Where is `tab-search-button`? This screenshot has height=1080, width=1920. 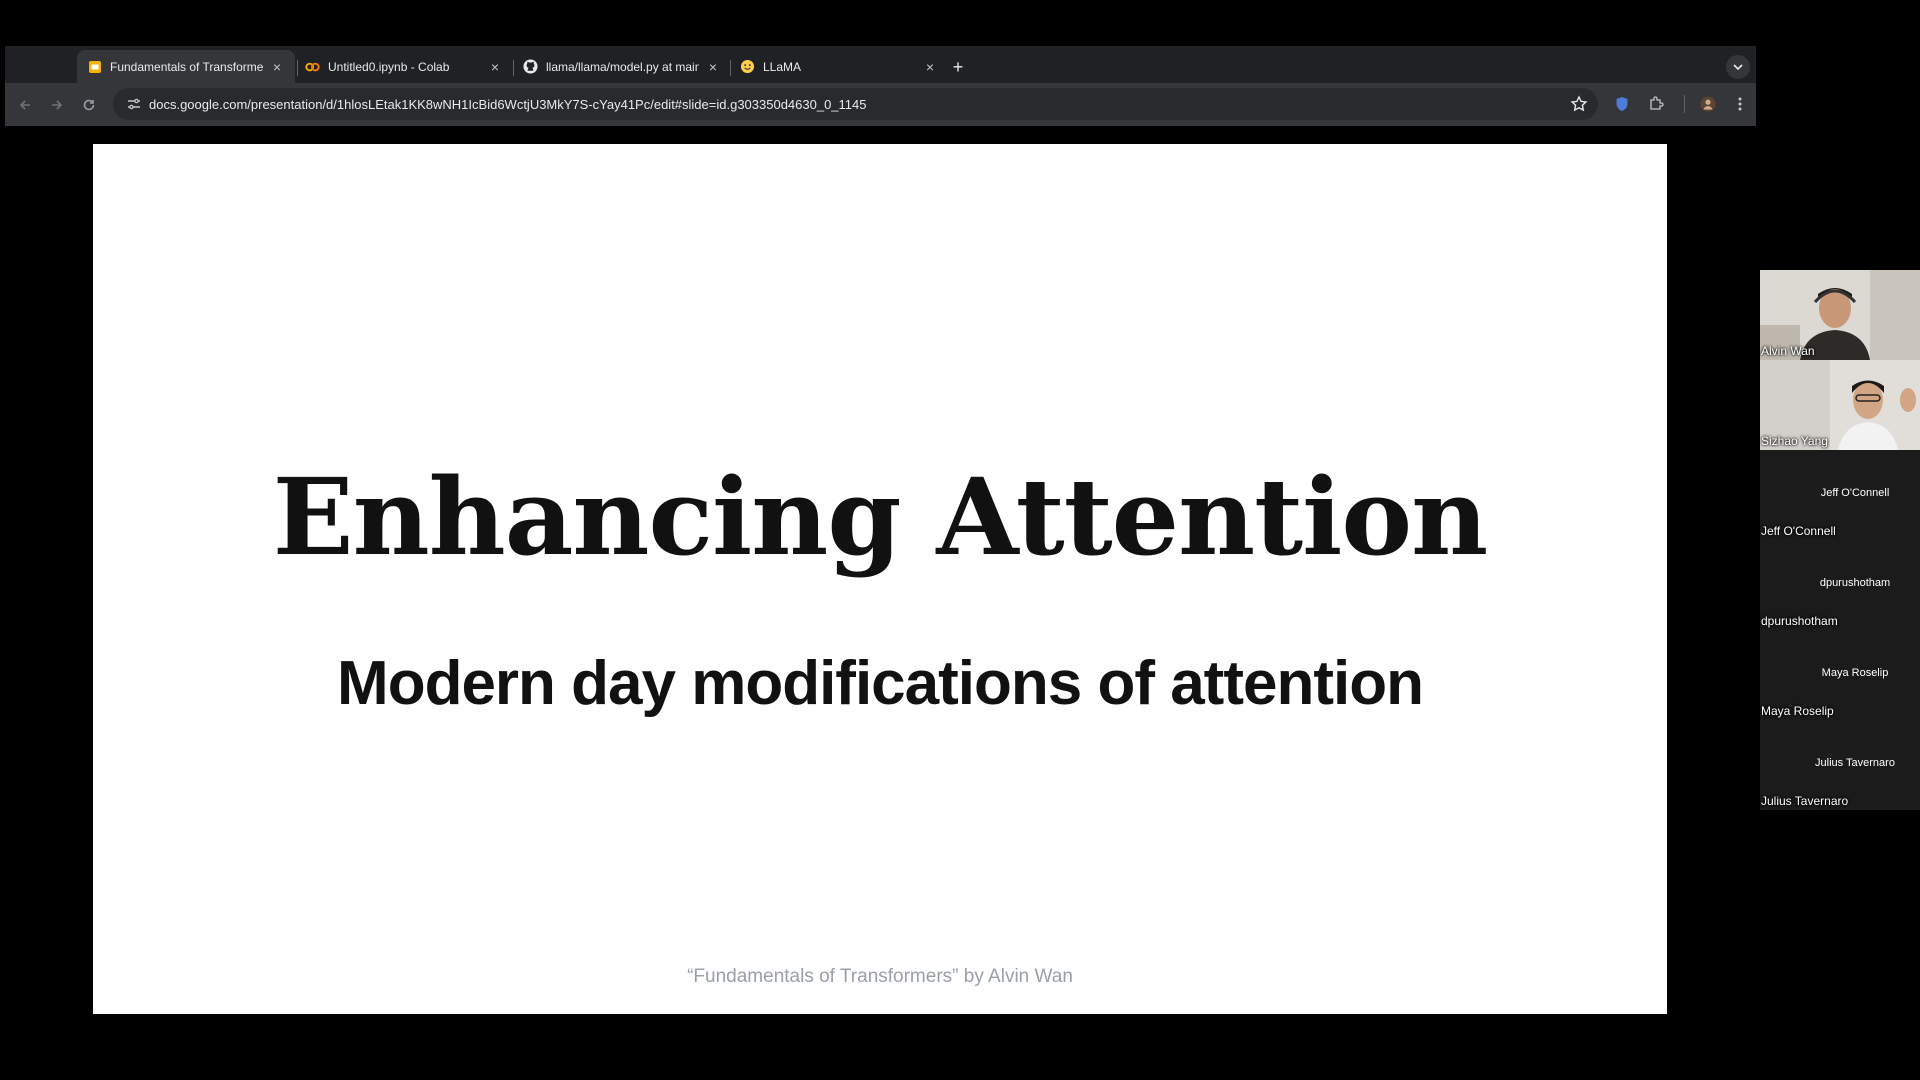
tab-search-button is located at coordinates (1738, 67).